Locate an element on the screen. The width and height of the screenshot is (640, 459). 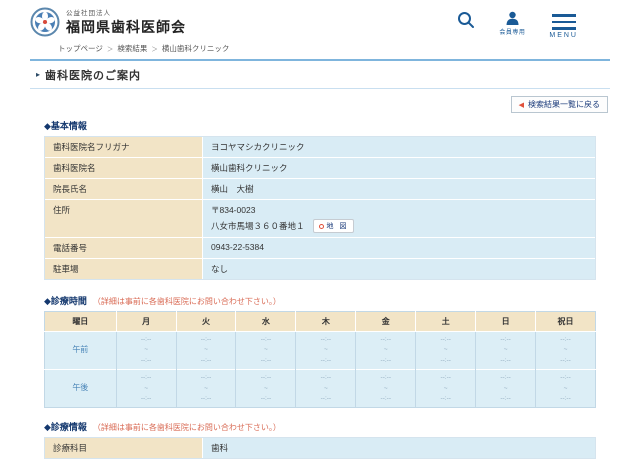
row-value: 歯科 is located at coordinates (399, 448).